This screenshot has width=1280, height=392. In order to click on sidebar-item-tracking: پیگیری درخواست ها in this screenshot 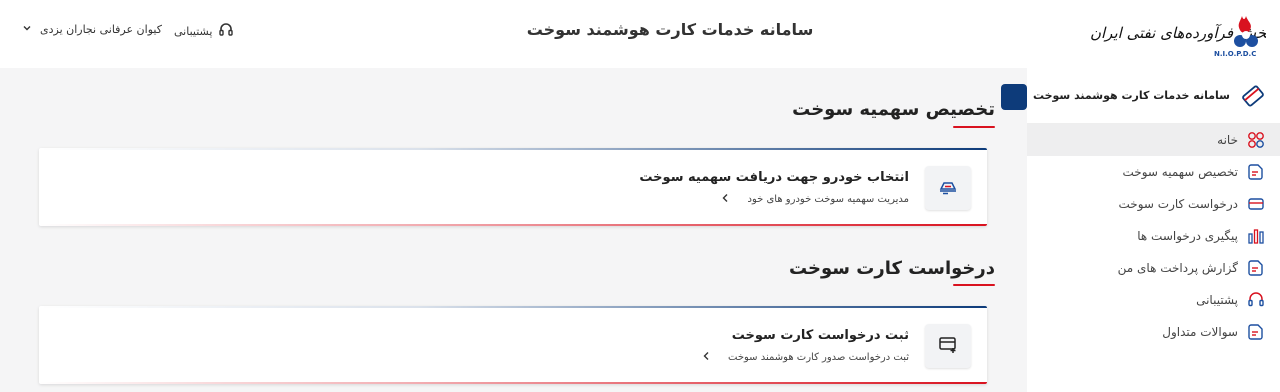, I will do `click(1153, 236)`.